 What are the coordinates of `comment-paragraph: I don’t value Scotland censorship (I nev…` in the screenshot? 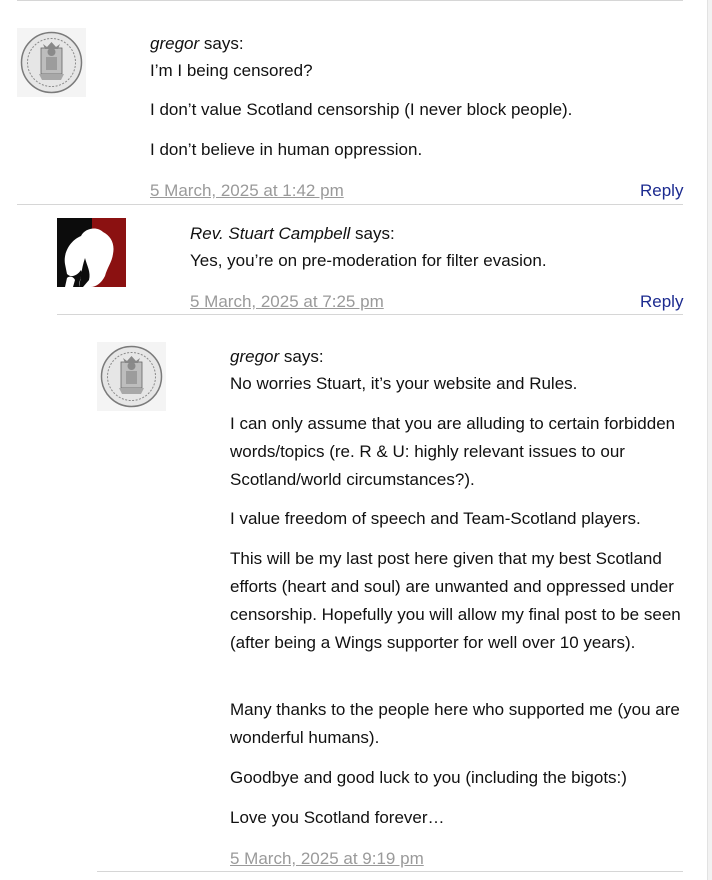 It's located at (361, 109).